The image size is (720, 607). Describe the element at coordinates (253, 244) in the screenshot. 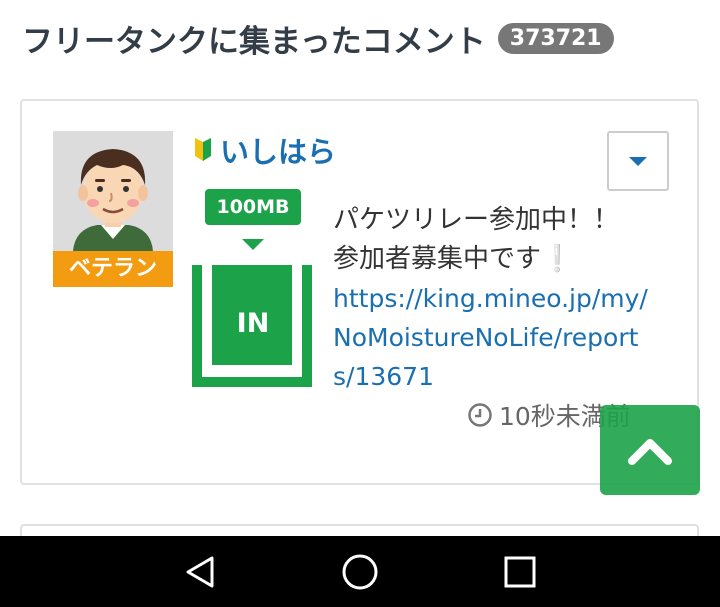

I see `arrow-down-icon` at that location.